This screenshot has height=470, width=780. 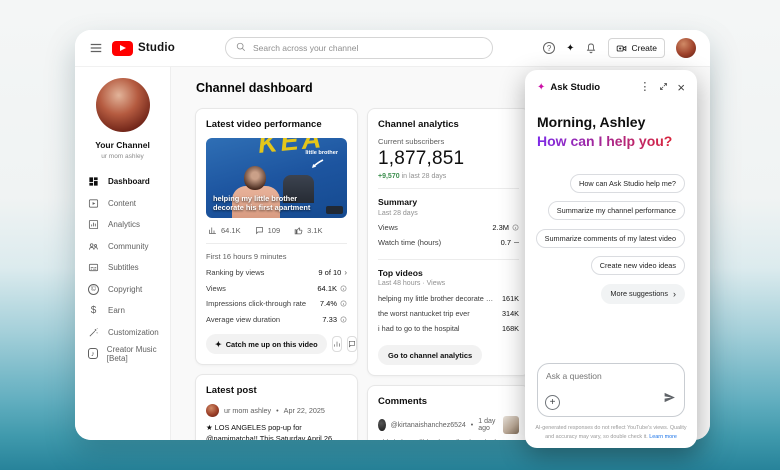 I want to click on topbar-actions: ? ✦ Create, so click(x=619, y=48).